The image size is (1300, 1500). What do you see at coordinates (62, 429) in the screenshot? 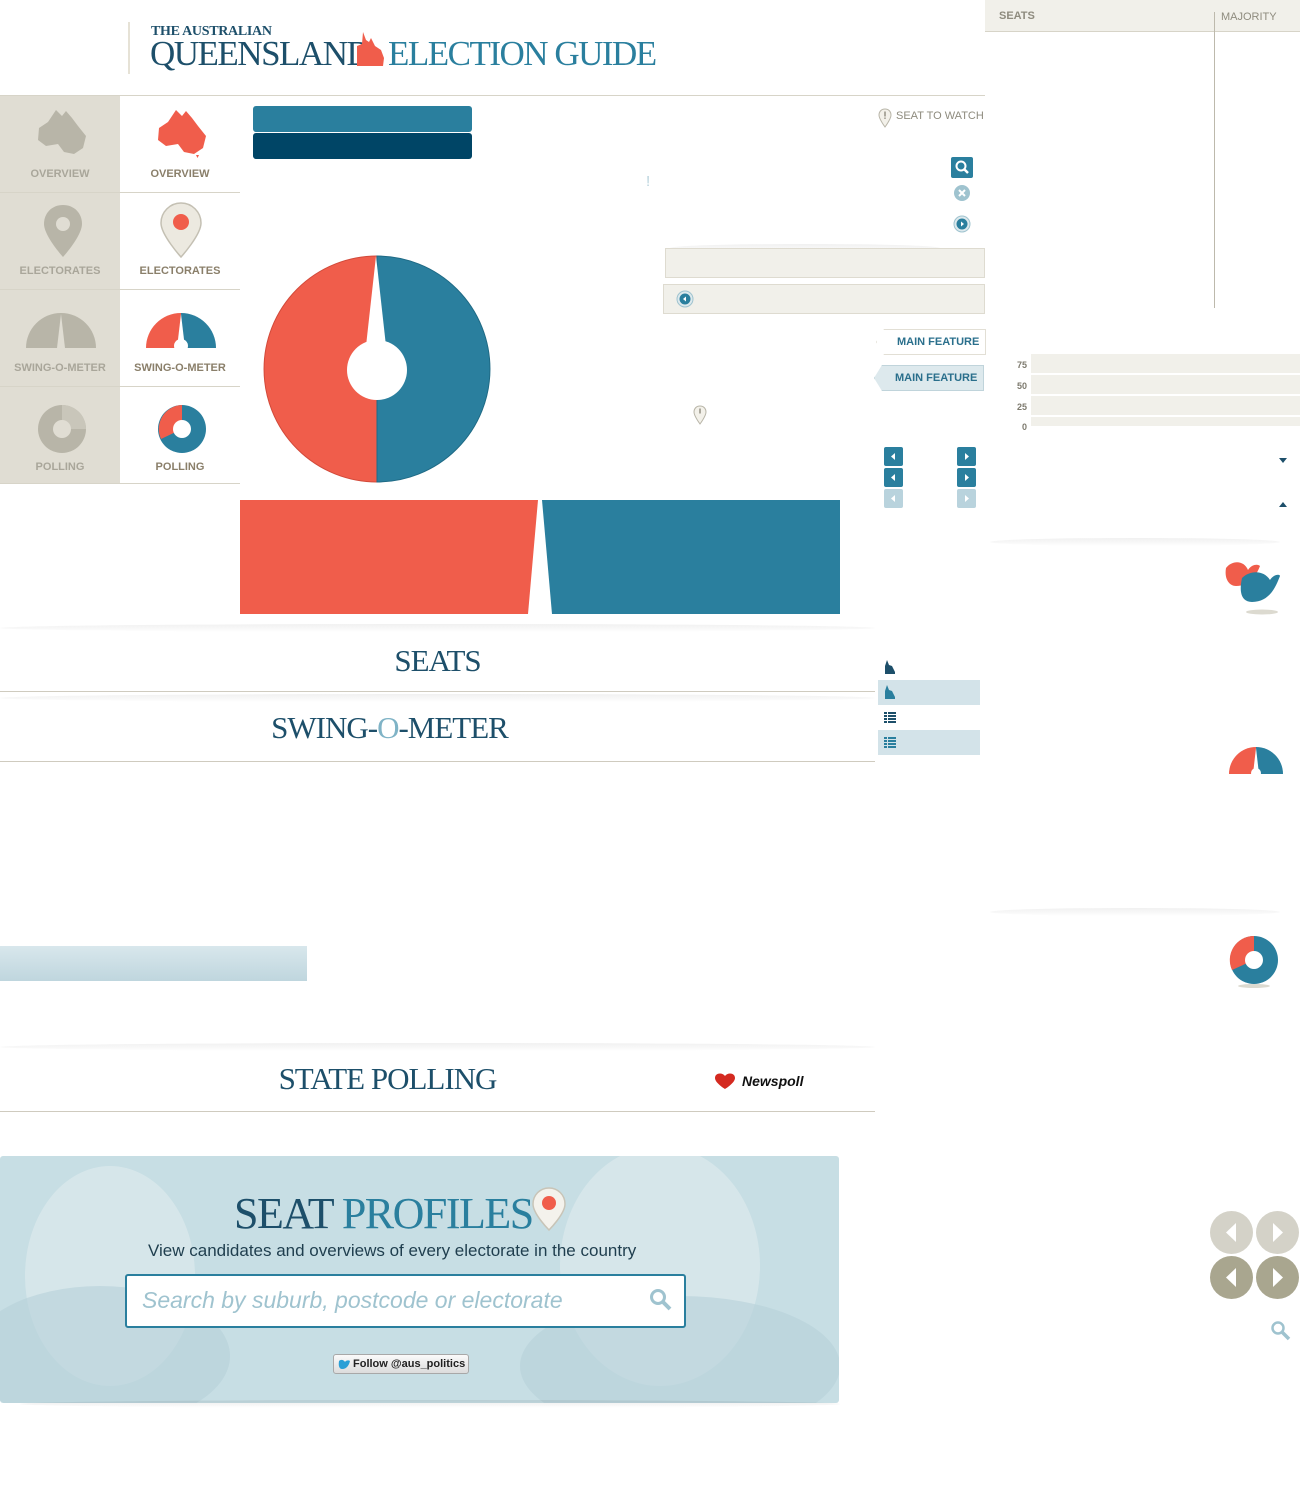
I see `donut-chart-icon` at bounding box center [62, 429].